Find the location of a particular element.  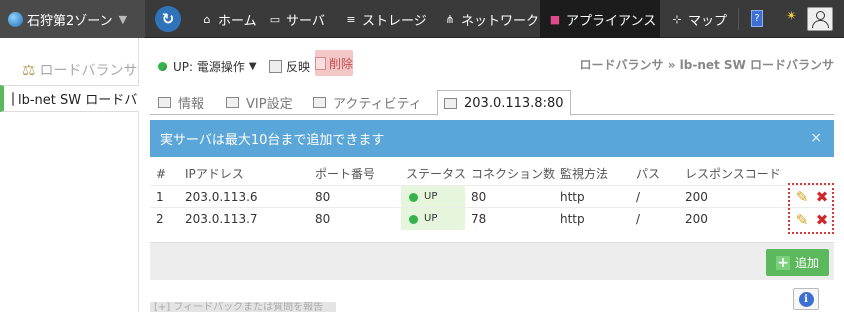

refresh-icon: ↻ is located at coordinates (168, 19).